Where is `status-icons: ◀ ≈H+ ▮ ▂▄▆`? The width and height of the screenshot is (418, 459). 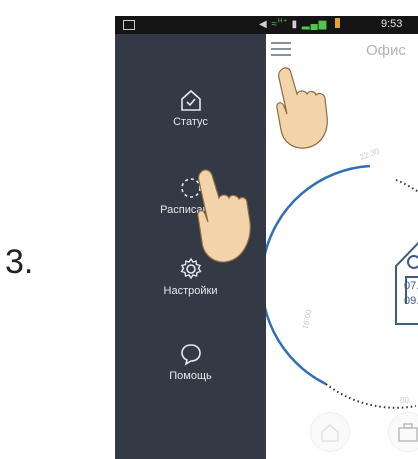
status-icons: ◀ ≈H+ ▮ ▂▄▆ is located at coordinates (300, 24).